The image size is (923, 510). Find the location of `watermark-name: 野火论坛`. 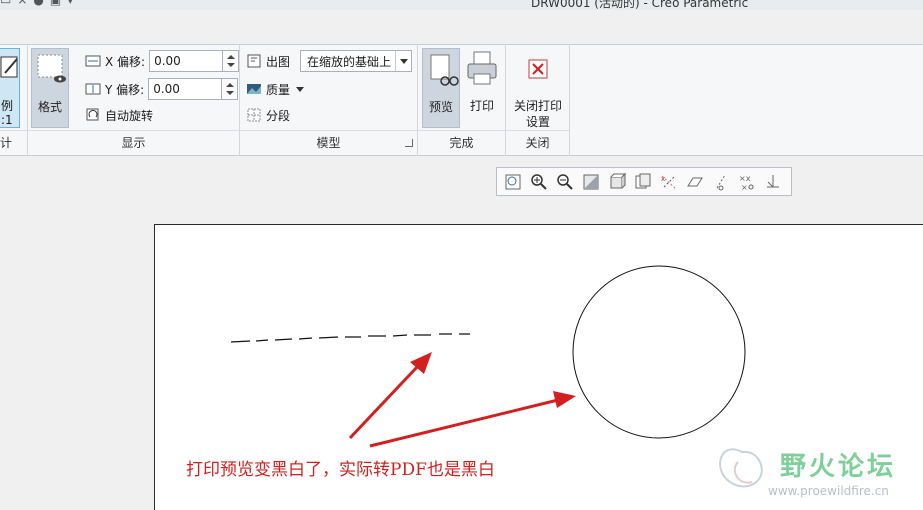

watermark-name: 野火论坛 is located at coordinates (838, 467).